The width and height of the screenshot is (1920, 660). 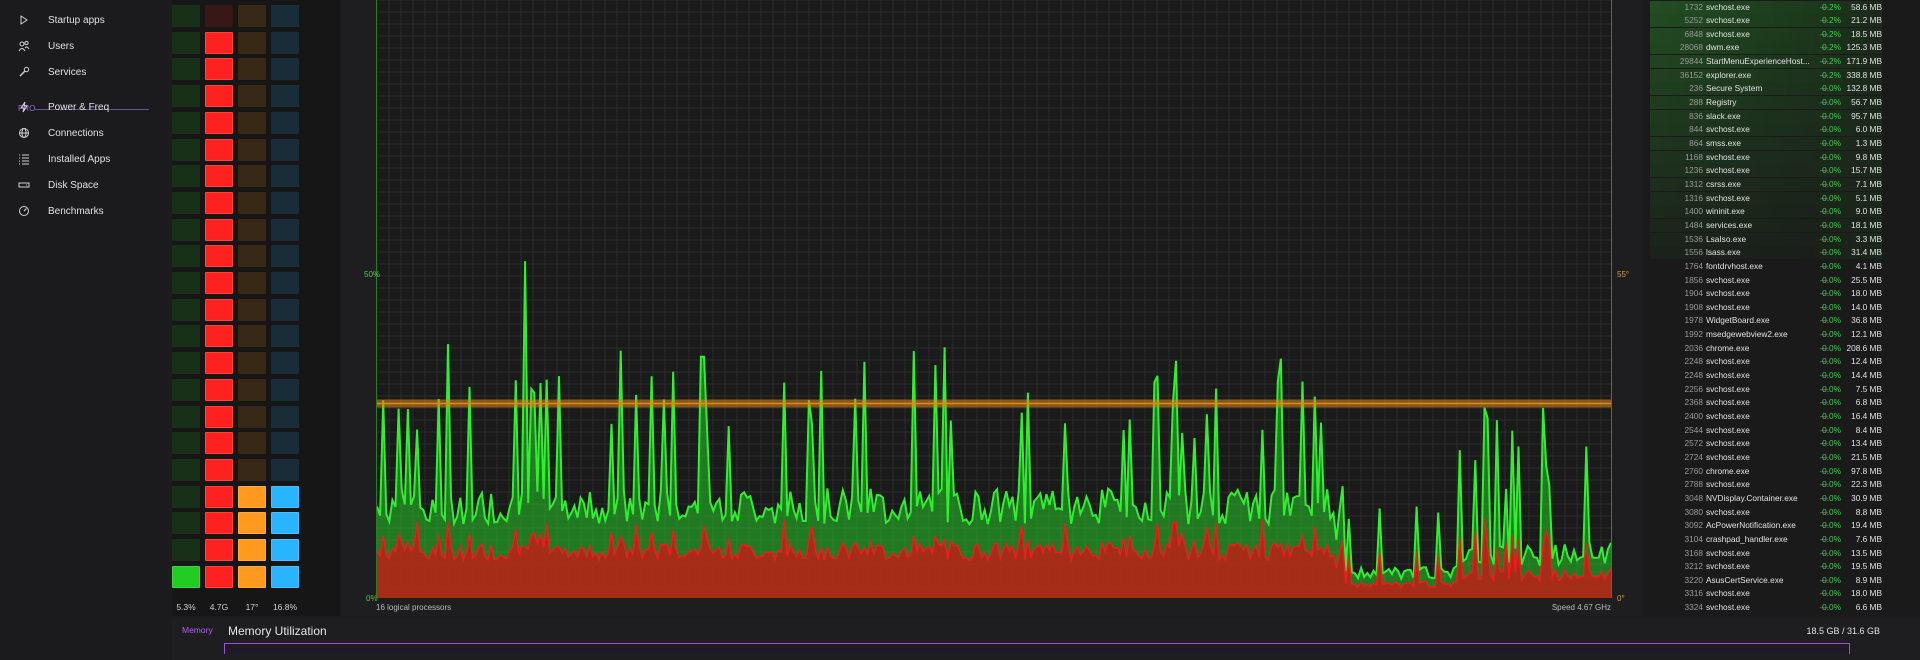 I want to click on memory-utilization-graph, so click(x=1037, y=648).